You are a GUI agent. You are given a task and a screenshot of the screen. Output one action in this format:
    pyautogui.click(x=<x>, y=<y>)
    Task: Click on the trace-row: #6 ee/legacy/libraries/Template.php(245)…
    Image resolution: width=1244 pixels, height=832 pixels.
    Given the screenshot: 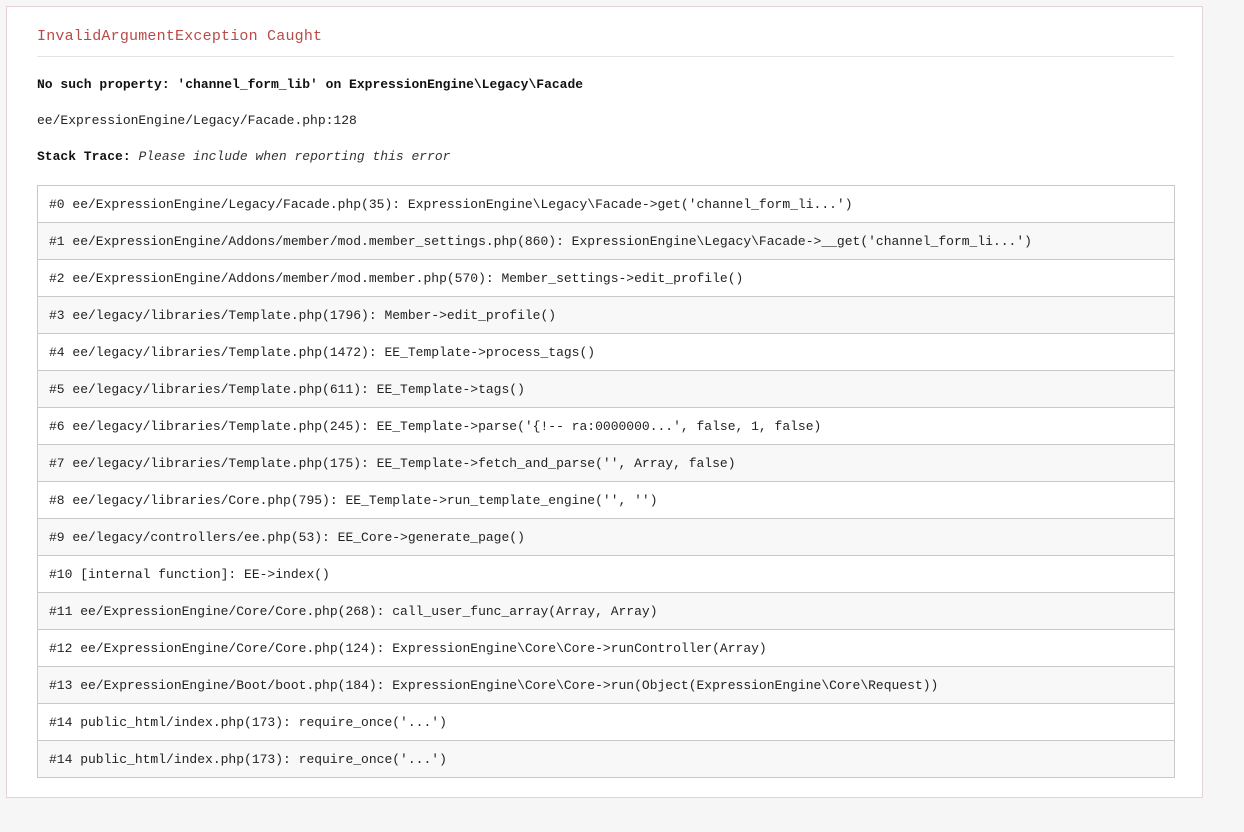 What is the action you would take?
    pyautogui.click(x=606, y=426)
    